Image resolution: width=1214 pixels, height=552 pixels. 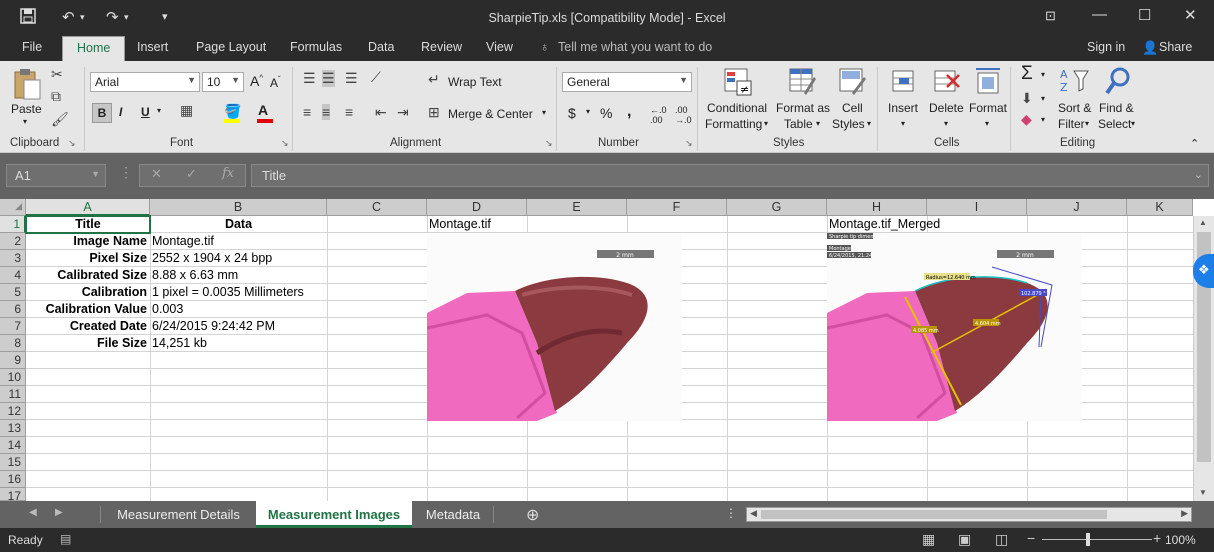 What do you see at coordinates (239, 343) in the screenshot?
I see `record-value: 14,251 kb` at bounding box center [239, 343].